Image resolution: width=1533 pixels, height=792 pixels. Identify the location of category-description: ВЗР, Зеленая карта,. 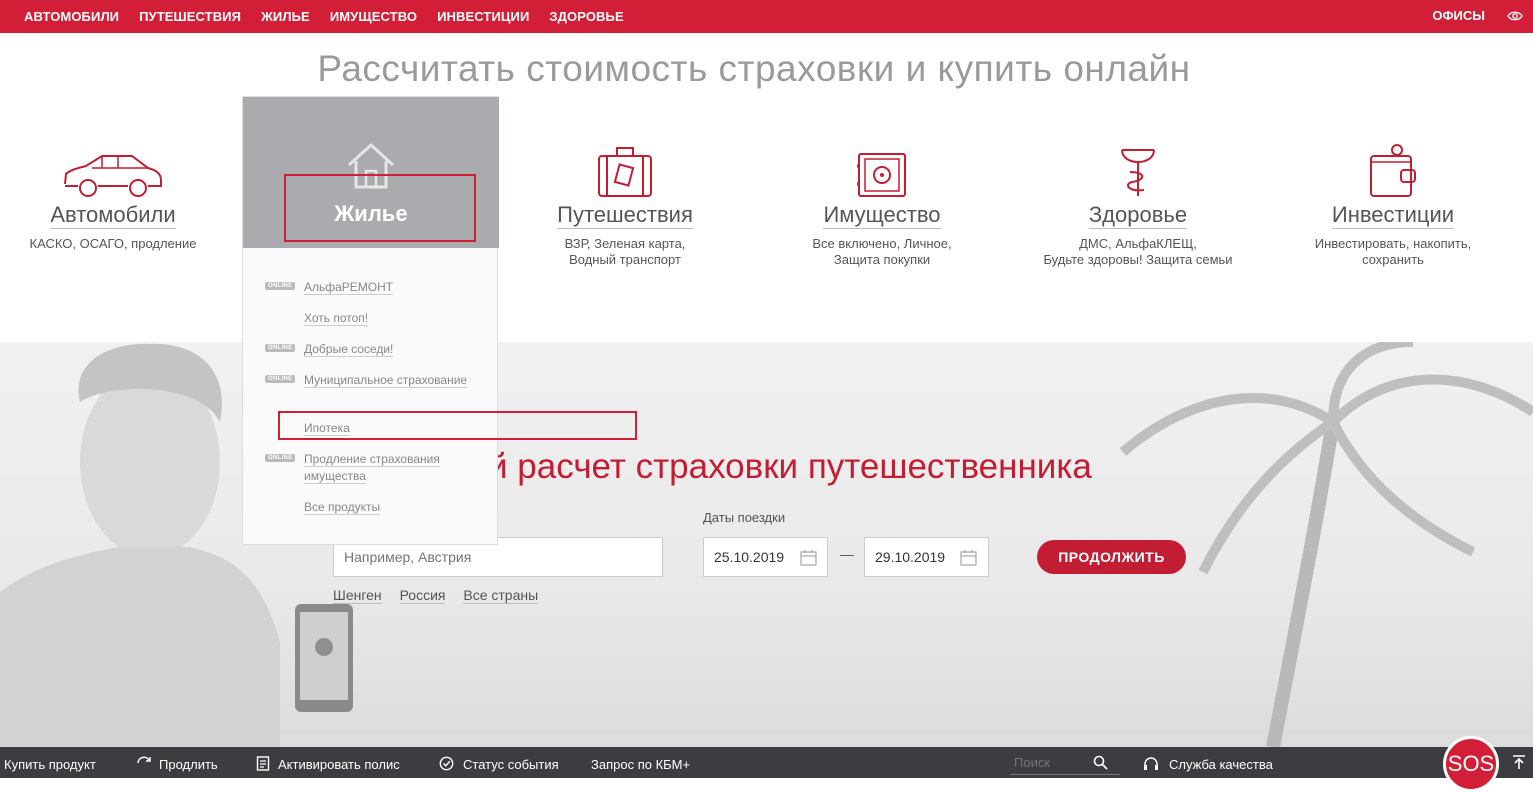
(625, 243).